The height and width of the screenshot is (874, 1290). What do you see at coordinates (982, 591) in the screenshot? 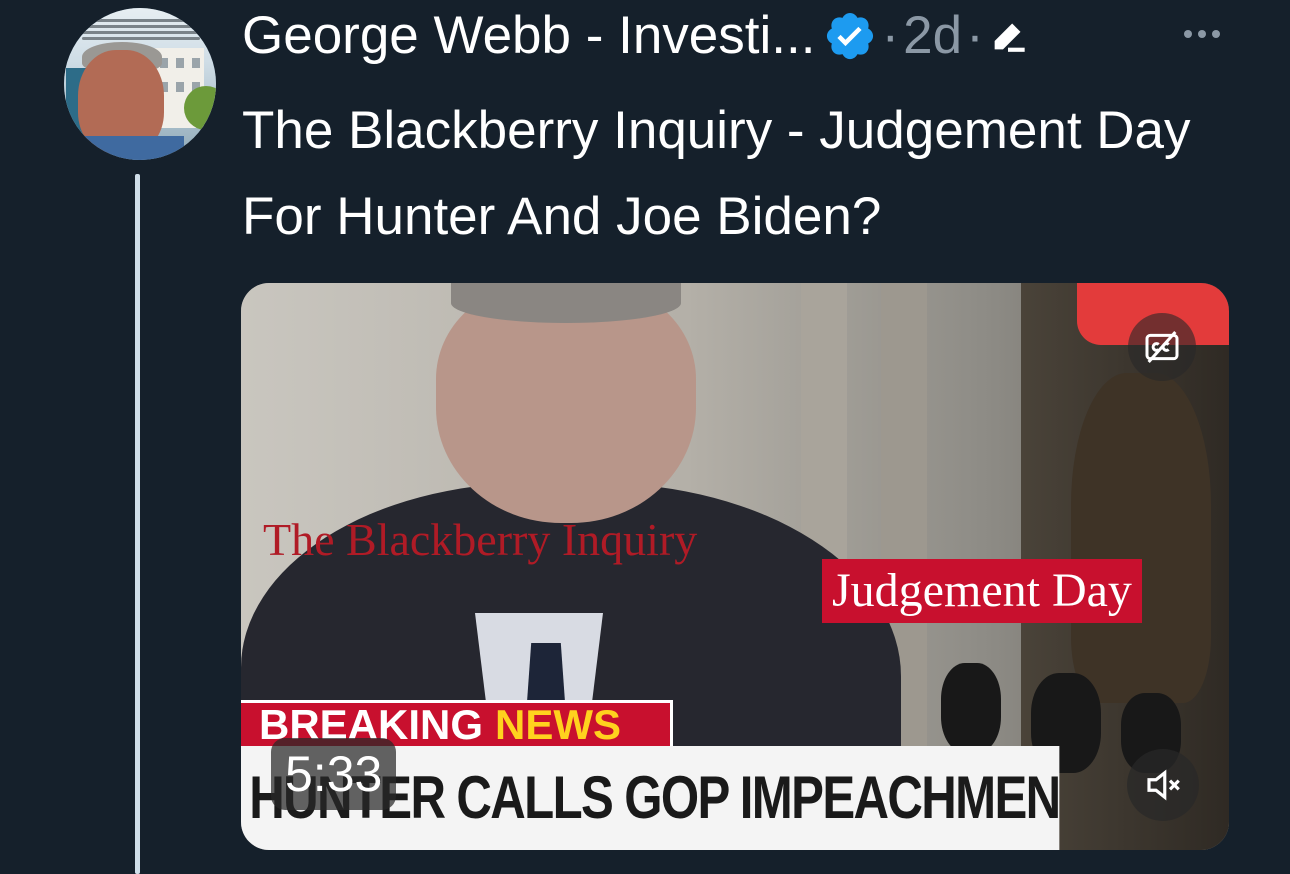
I see `video-overlay-tag: Judgement Day` at bounding box center [982, 591].